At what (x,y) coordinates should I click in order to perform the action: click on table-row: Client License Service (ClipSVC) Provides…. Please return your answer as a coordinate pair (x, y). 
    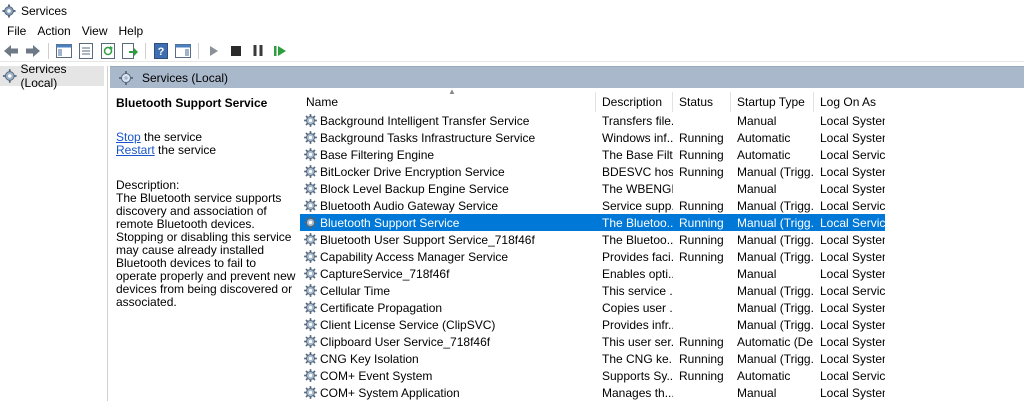
    Looking at the image, I should click on (662, 324).